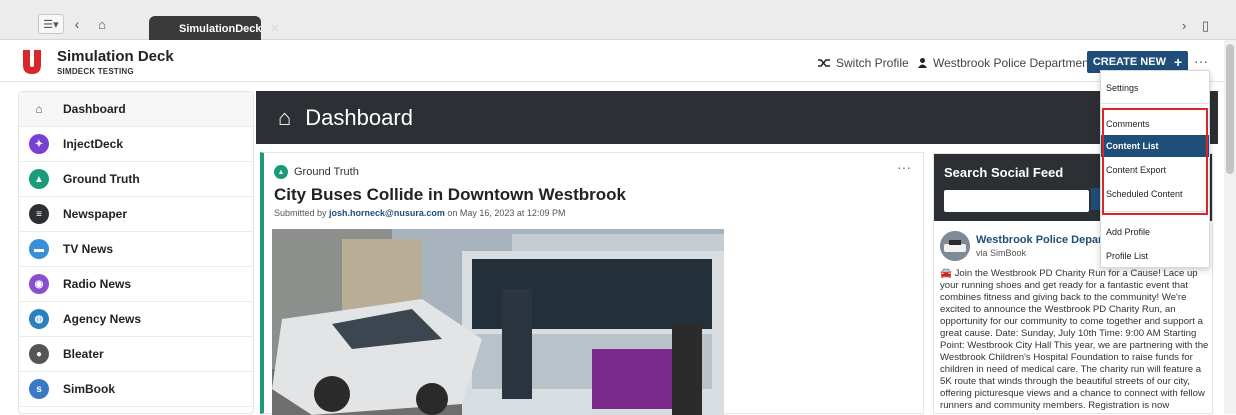 Image resolution: width=1236 pixels, height=415 pixels. I want to click on shuffle-icon, so click(824, 63).